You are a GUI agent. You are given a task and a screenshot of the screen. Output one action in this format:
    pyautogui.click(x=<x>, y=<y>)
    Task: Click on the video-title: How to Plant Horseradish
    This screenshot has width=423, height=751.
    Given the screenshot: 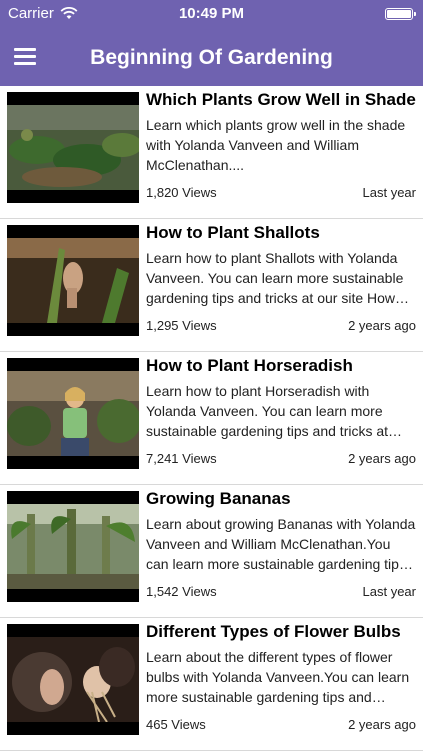 What is the action you would take?
    pyautogui.click(x=249, y=365)
    